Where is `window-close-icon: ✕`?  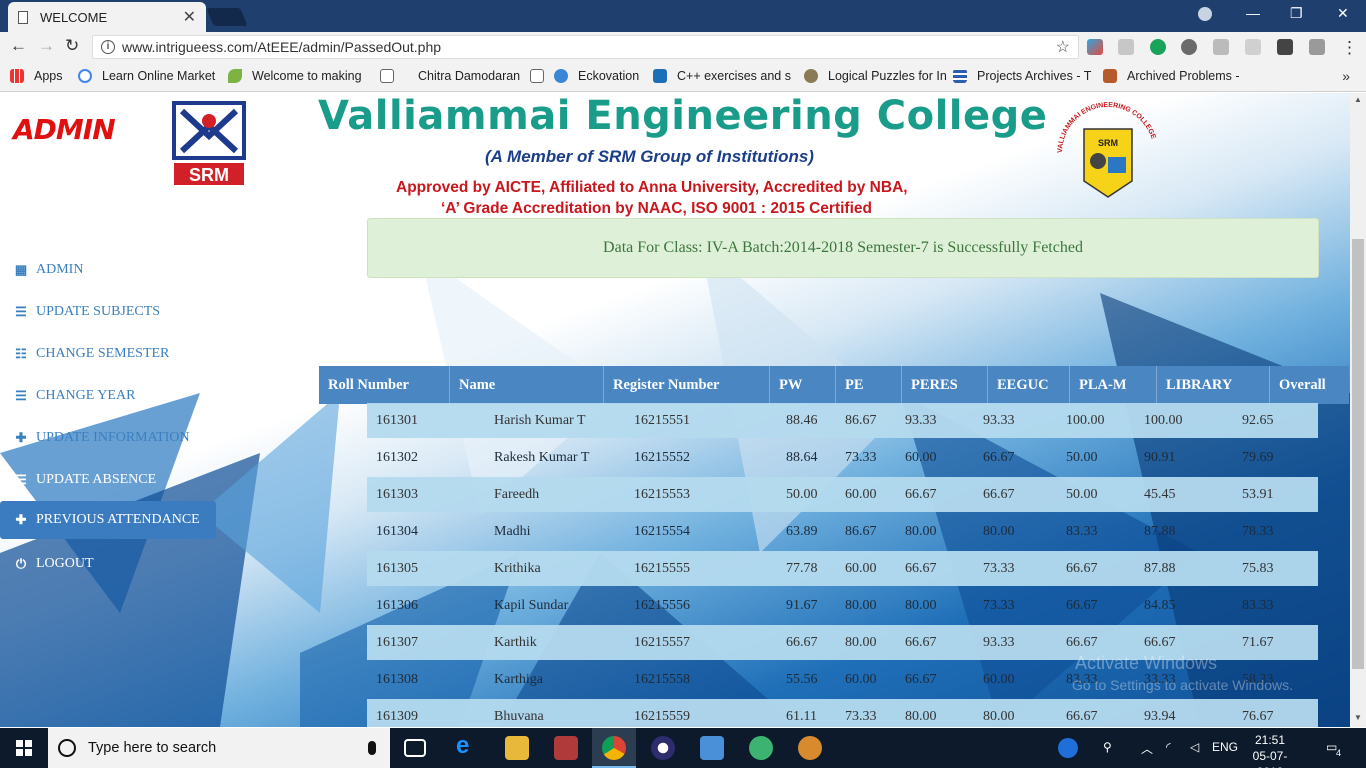 window-close-icon: ✕ is located at coordinates (1343, 13).